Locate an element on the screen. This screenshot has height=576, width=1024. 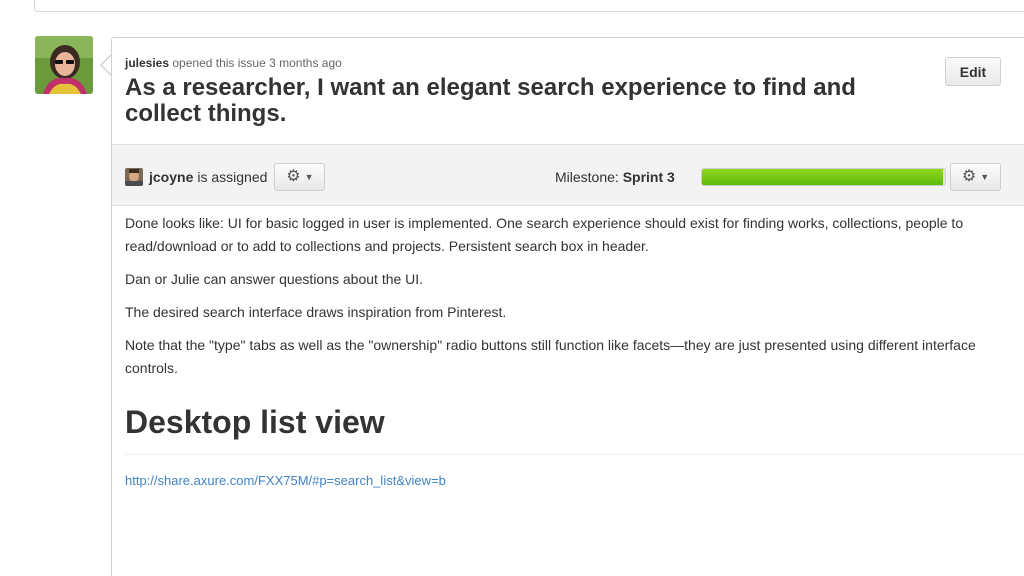
milestone-settings-button: ⚙ ▼ is located at coordinates (975, 177).